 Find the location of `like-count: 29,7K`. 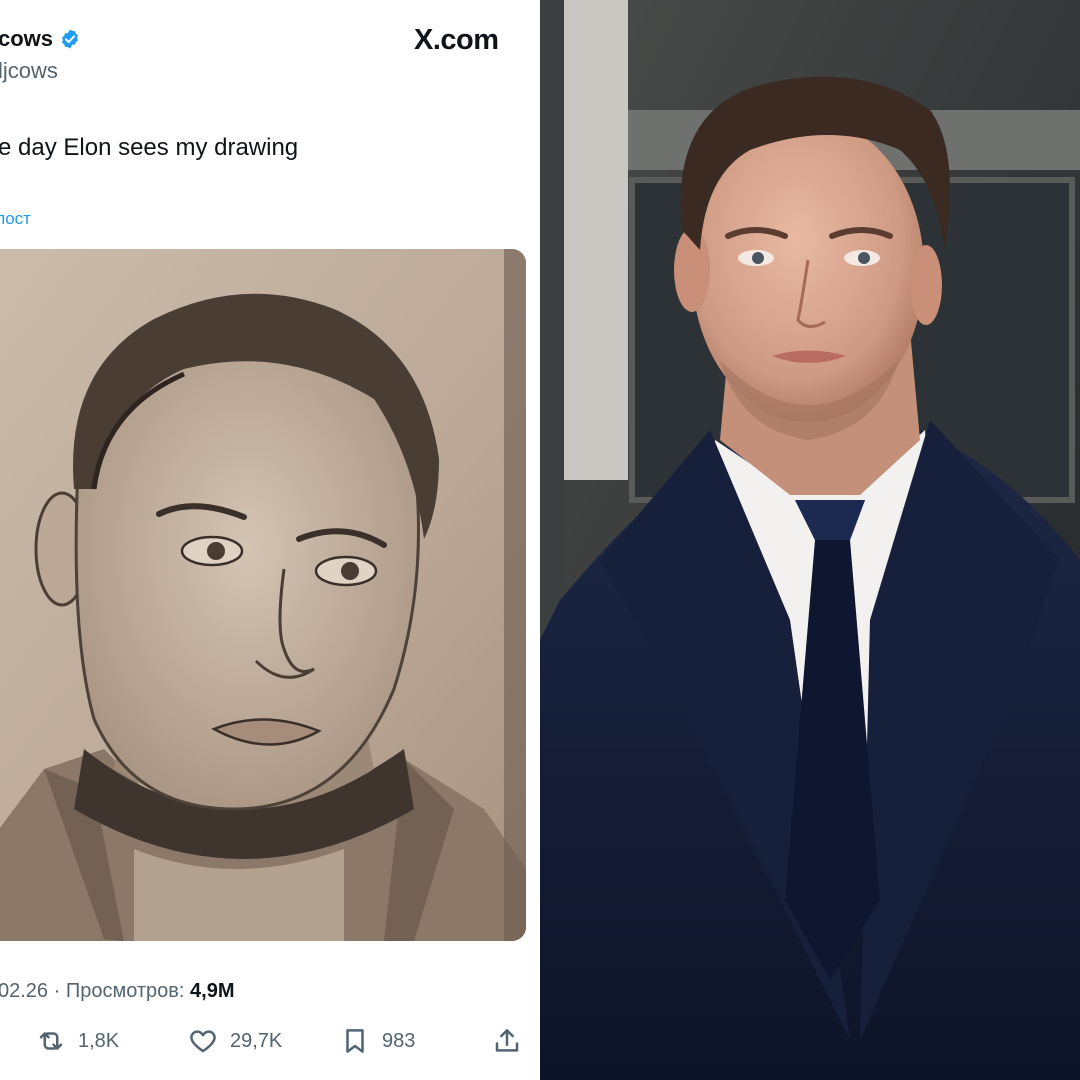

like-count: 29,7K is located at coordinates (256, 1040).